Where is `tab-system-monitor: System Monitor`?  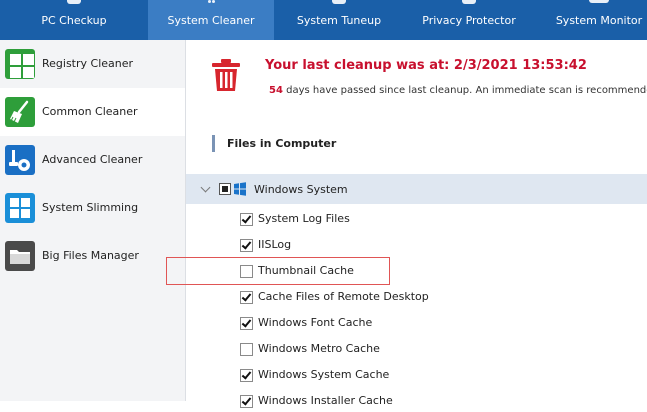
tab-system-monitor: System Monitor is located at coordinates (590, 20).